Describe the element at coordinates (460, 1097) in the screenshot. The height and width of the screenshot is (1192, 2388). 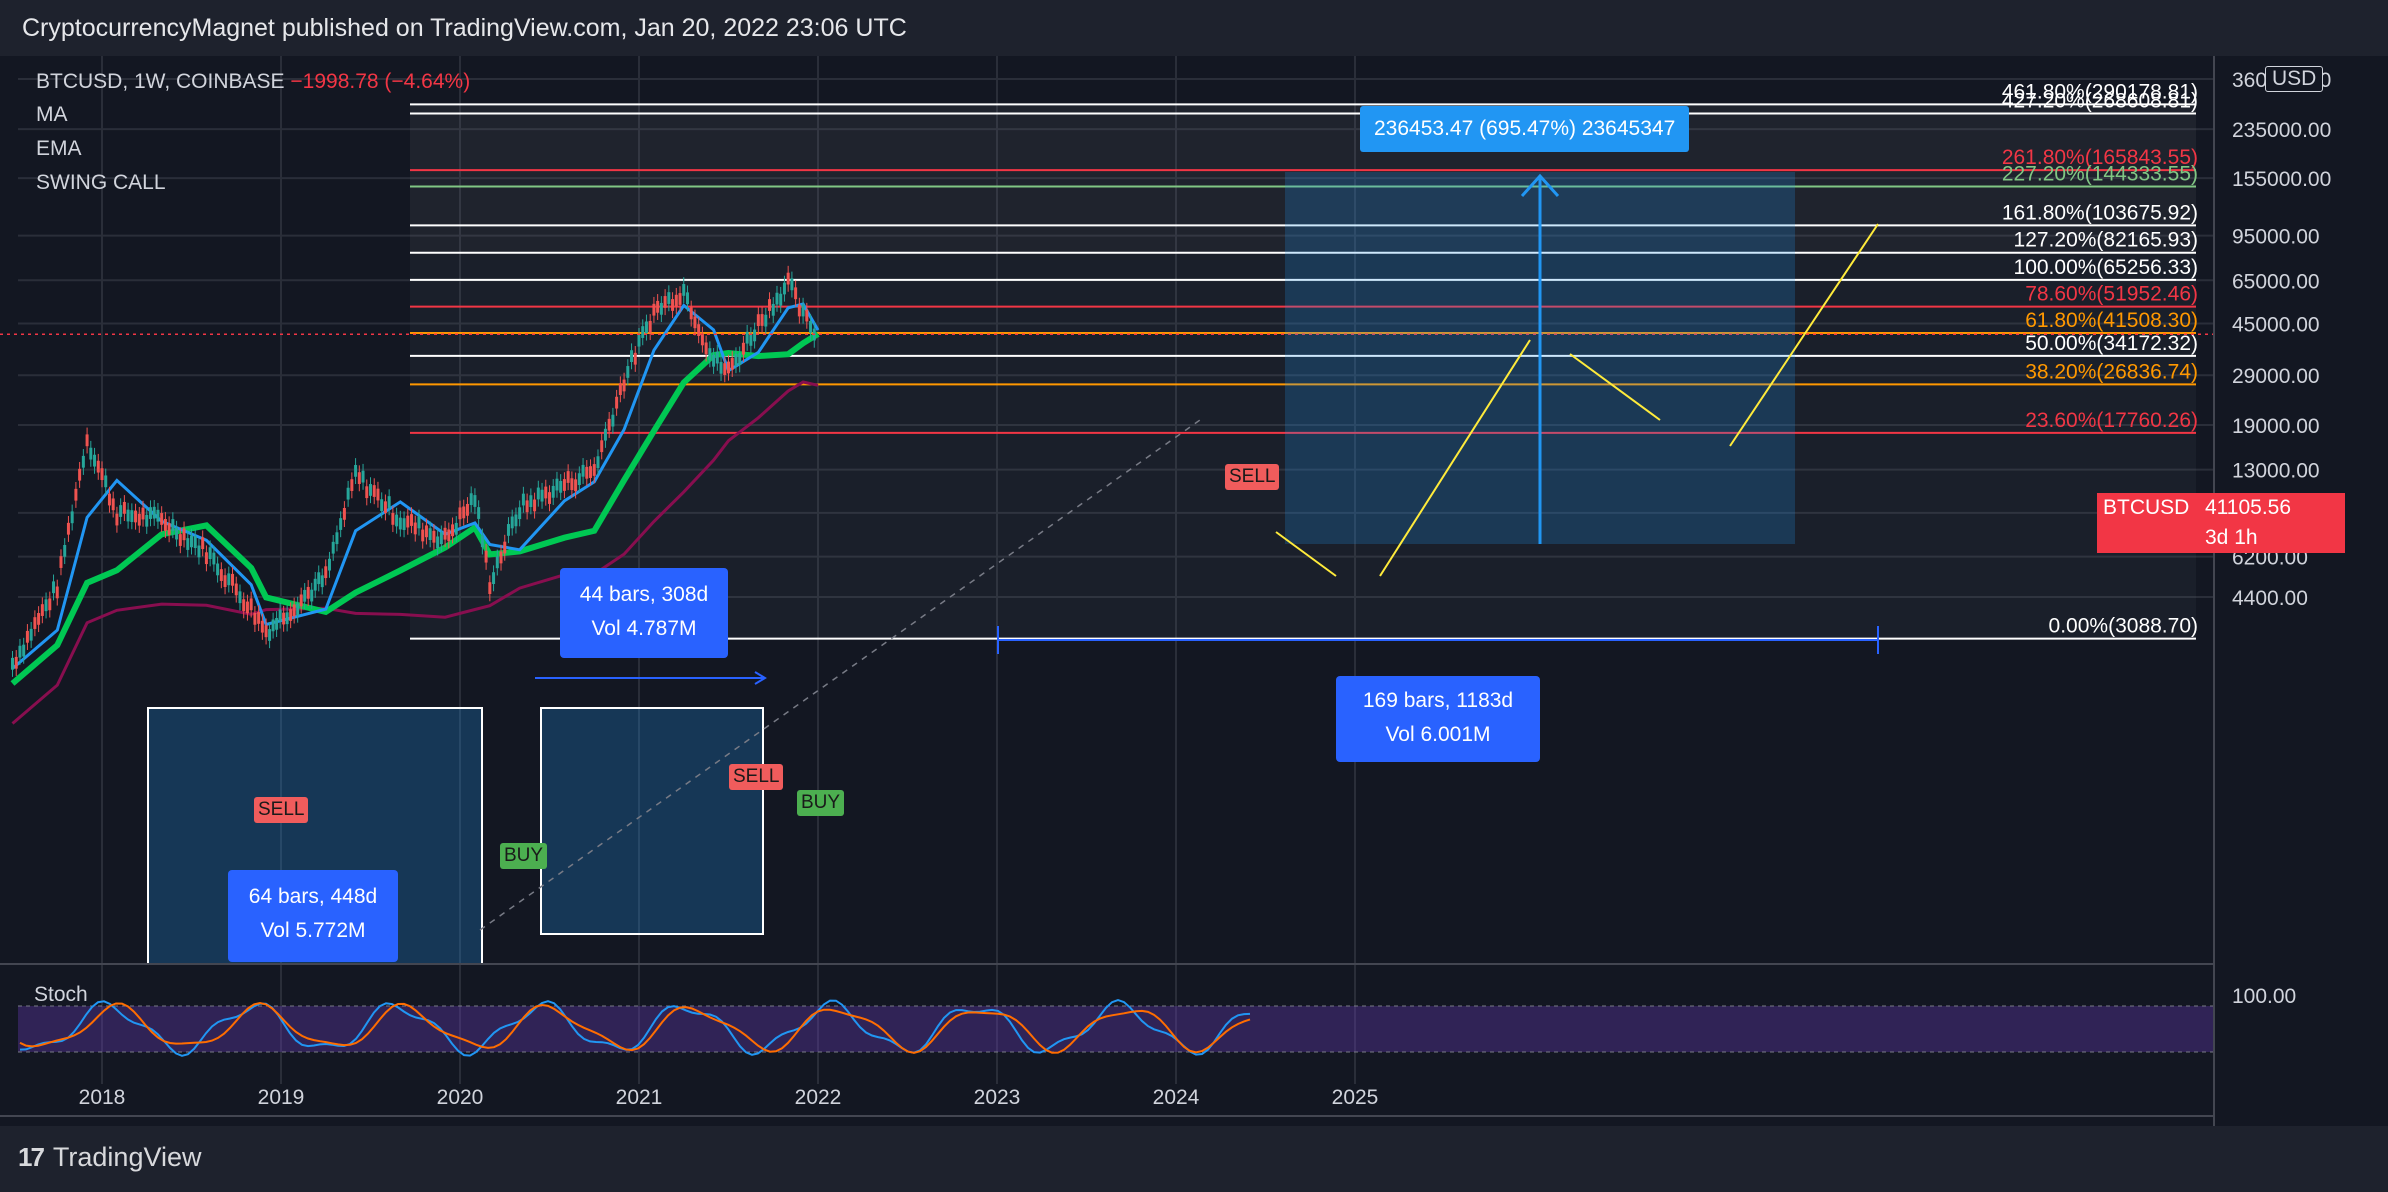
I see `time-tick-label: 2020` at that location.